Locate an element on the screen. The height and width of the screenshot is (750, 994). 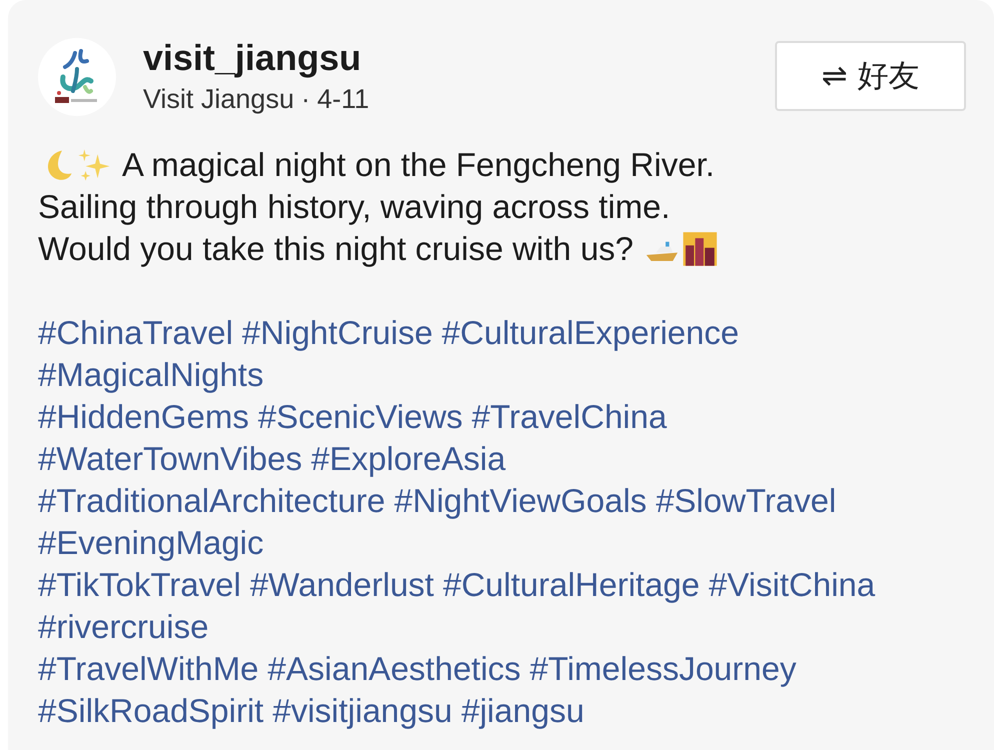
hashtag-link: #SilkRoadSpirit is located at coordinates (151, 711).